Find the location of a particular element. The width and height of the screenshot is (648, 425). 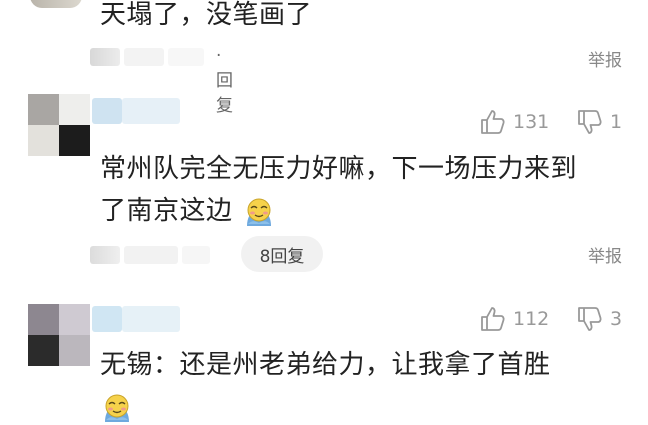

comment-text: 常州队完全无压力好嘛，下一场压力来到 is located at coordinates (339, 169).